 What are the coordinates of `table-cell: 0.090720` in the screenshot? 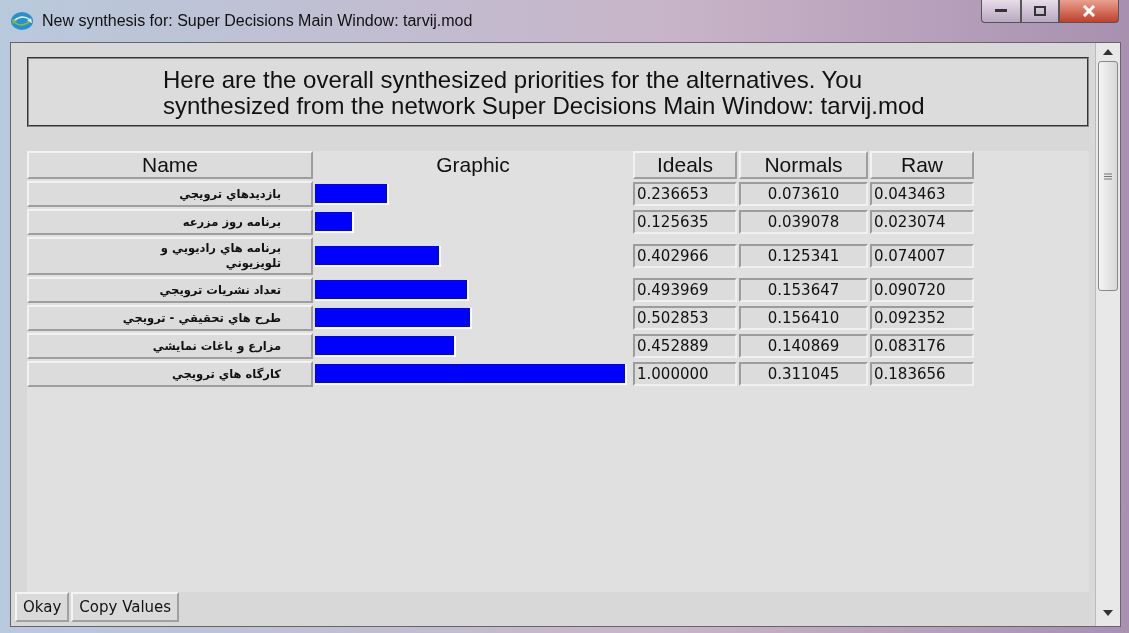 It's located at (922, 290).